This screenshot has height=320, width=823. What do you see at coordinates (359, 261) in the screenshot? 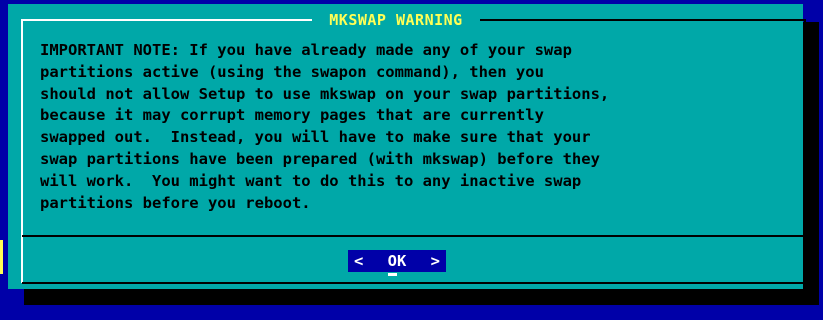
I see `ok-left-bracket: <` at bounding box center [359, 261].